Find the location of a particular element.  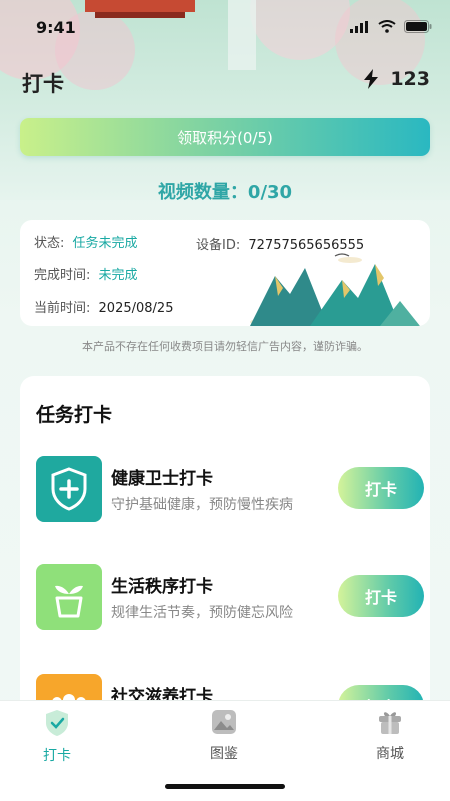

checkin-button-health: 打卡 is located at coordinates (381, 488).